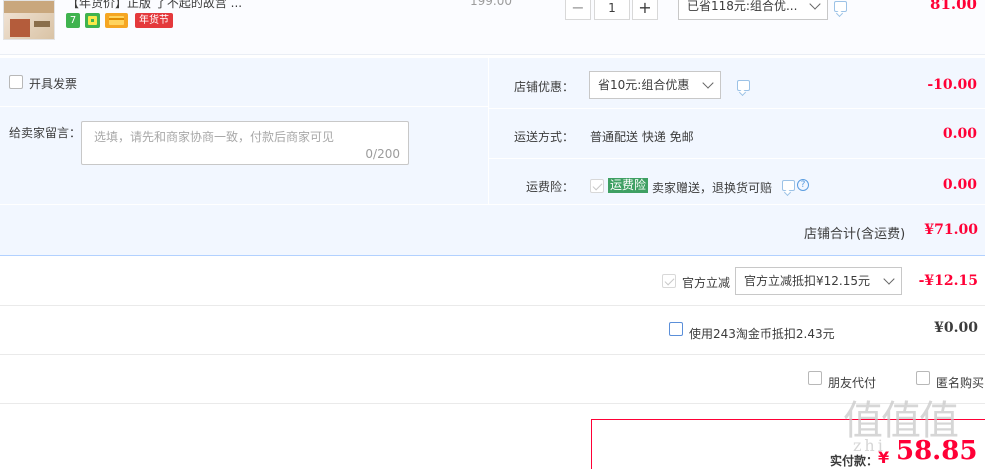 The width and height of the screenshot is (985, 469). Describe the element at coordinates (544, 87) in the screenshot. I see `shop-discount-label: 店铺优惠：` at that location.